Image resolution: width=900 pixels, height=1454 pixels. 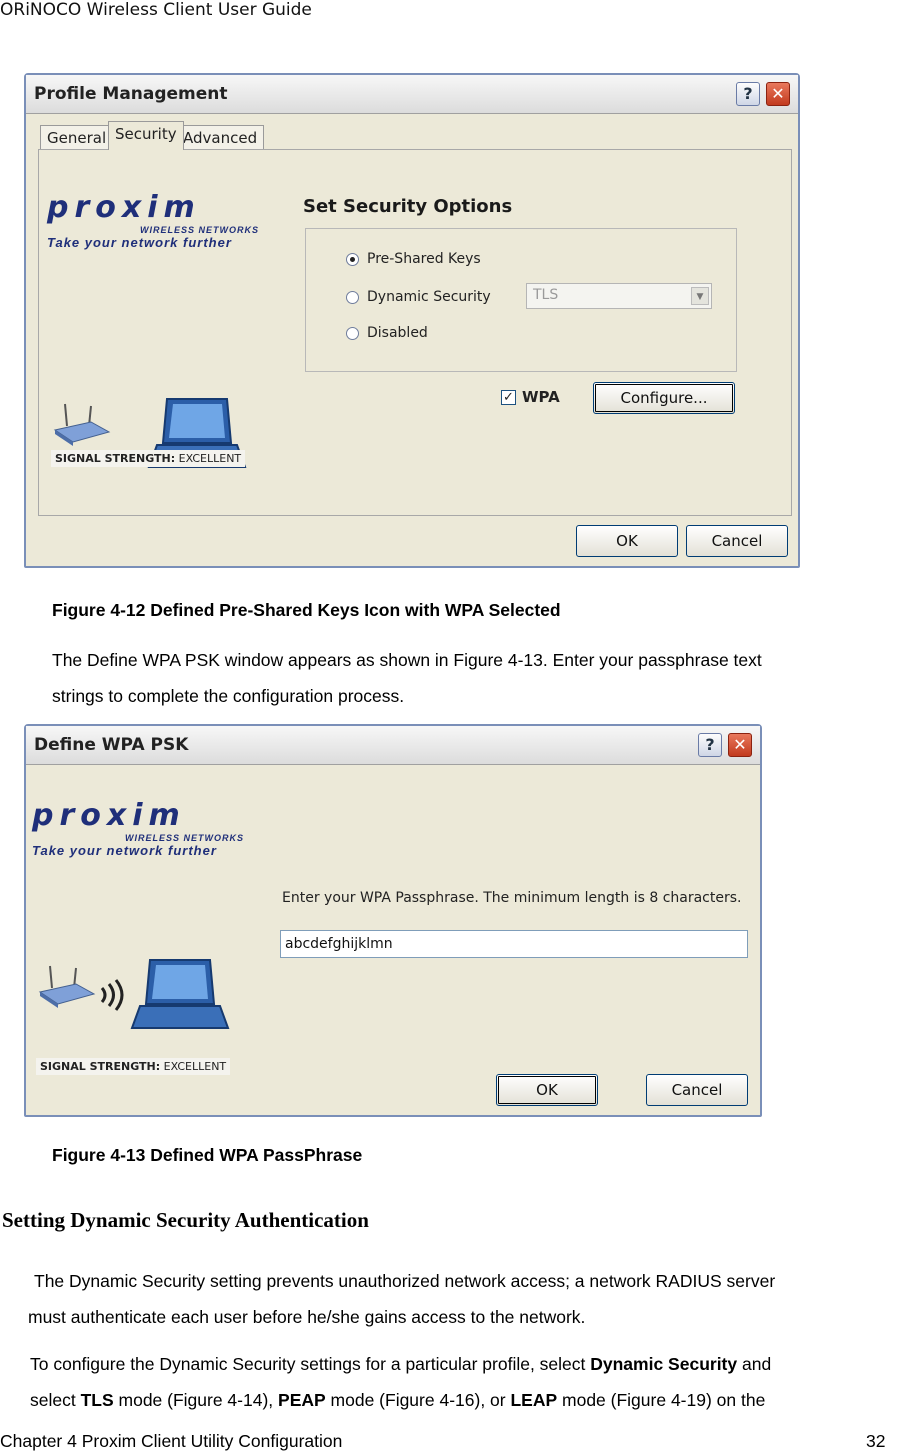 I want to click on section-heading: Setting Dynamic Security Authentication, so click(x=185, y=1220).